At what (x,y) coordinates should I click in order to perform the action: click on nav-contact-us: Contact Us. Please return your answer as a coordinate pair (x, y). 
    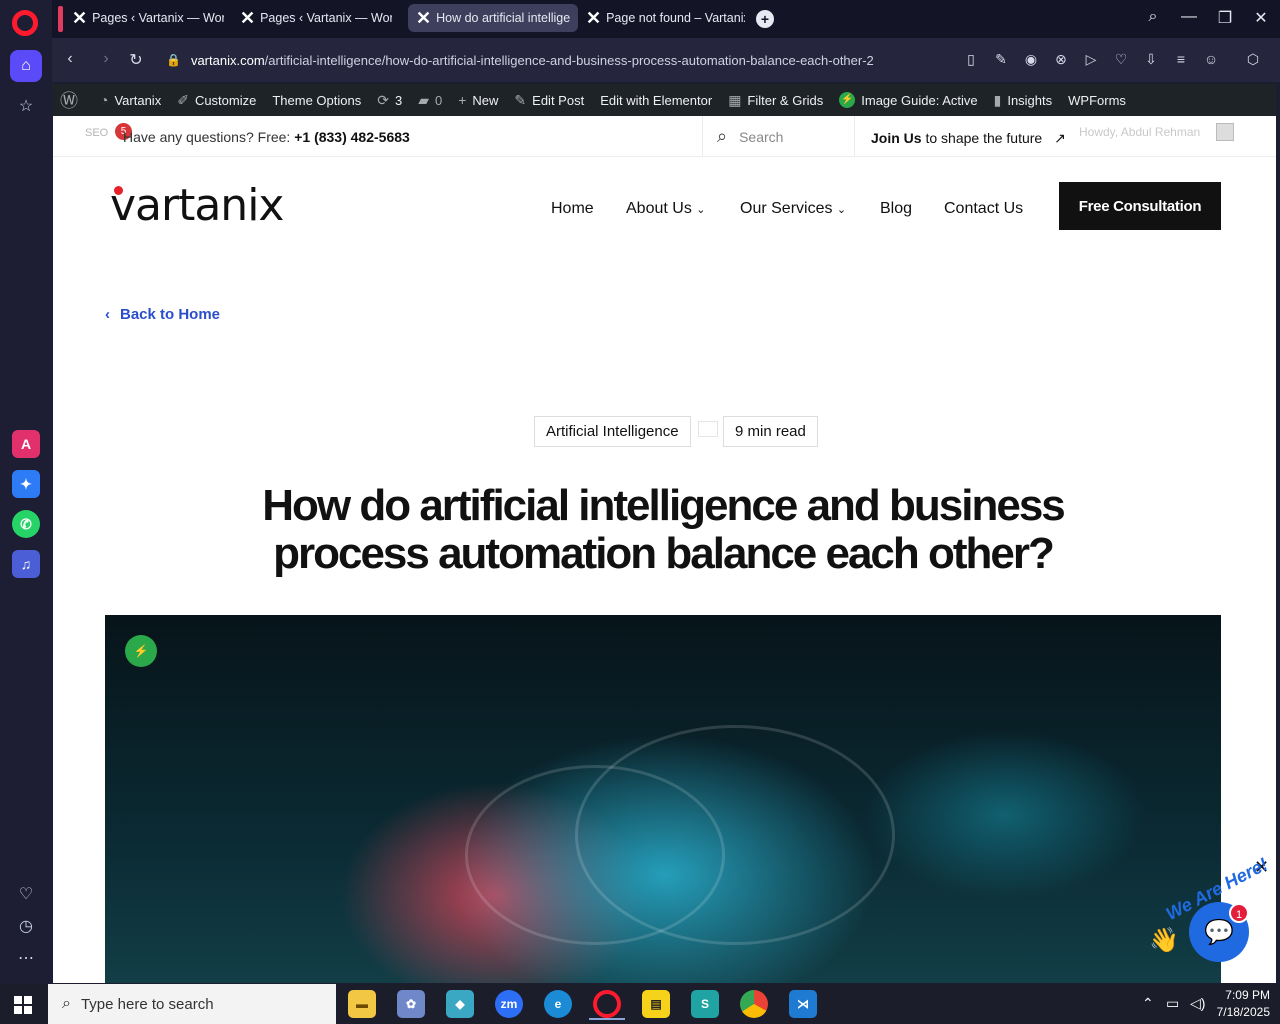
    Looking at the image, I should click on (983, 209).